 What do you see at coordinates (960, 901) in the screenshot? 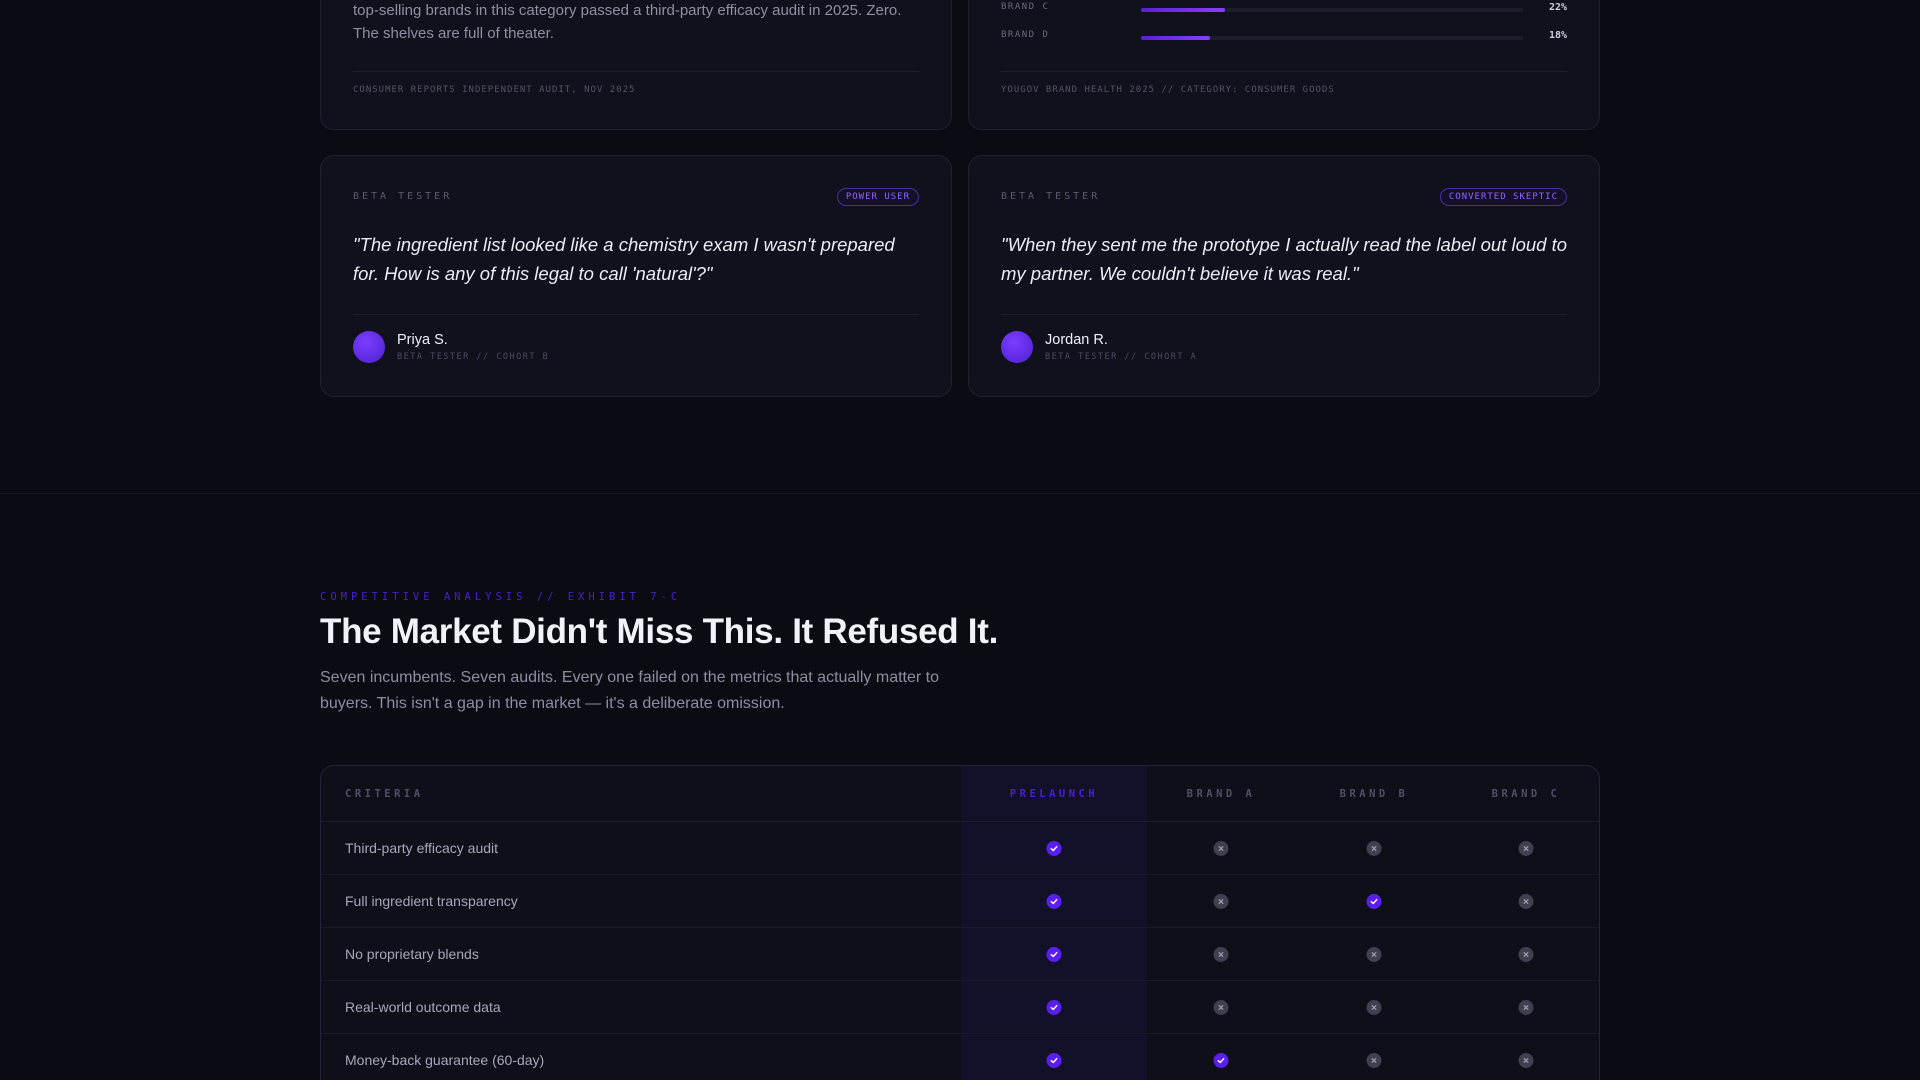
I see `table-row: Full ingredient transparency` at bounding box center [960, 901].